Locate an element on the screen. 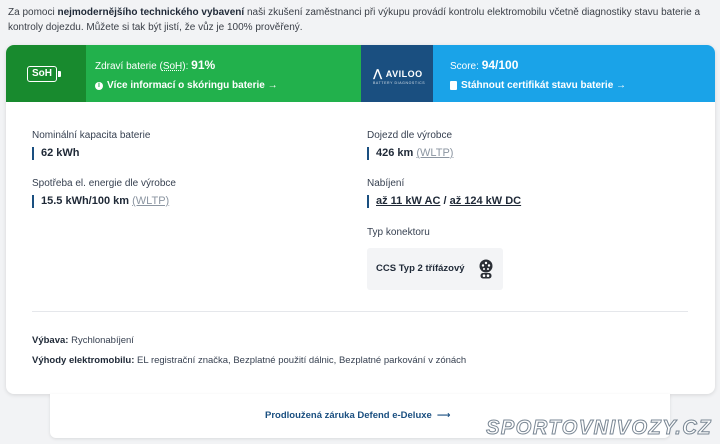  range-value: 426 km (WLTP) is located at coordinates (410, 153).